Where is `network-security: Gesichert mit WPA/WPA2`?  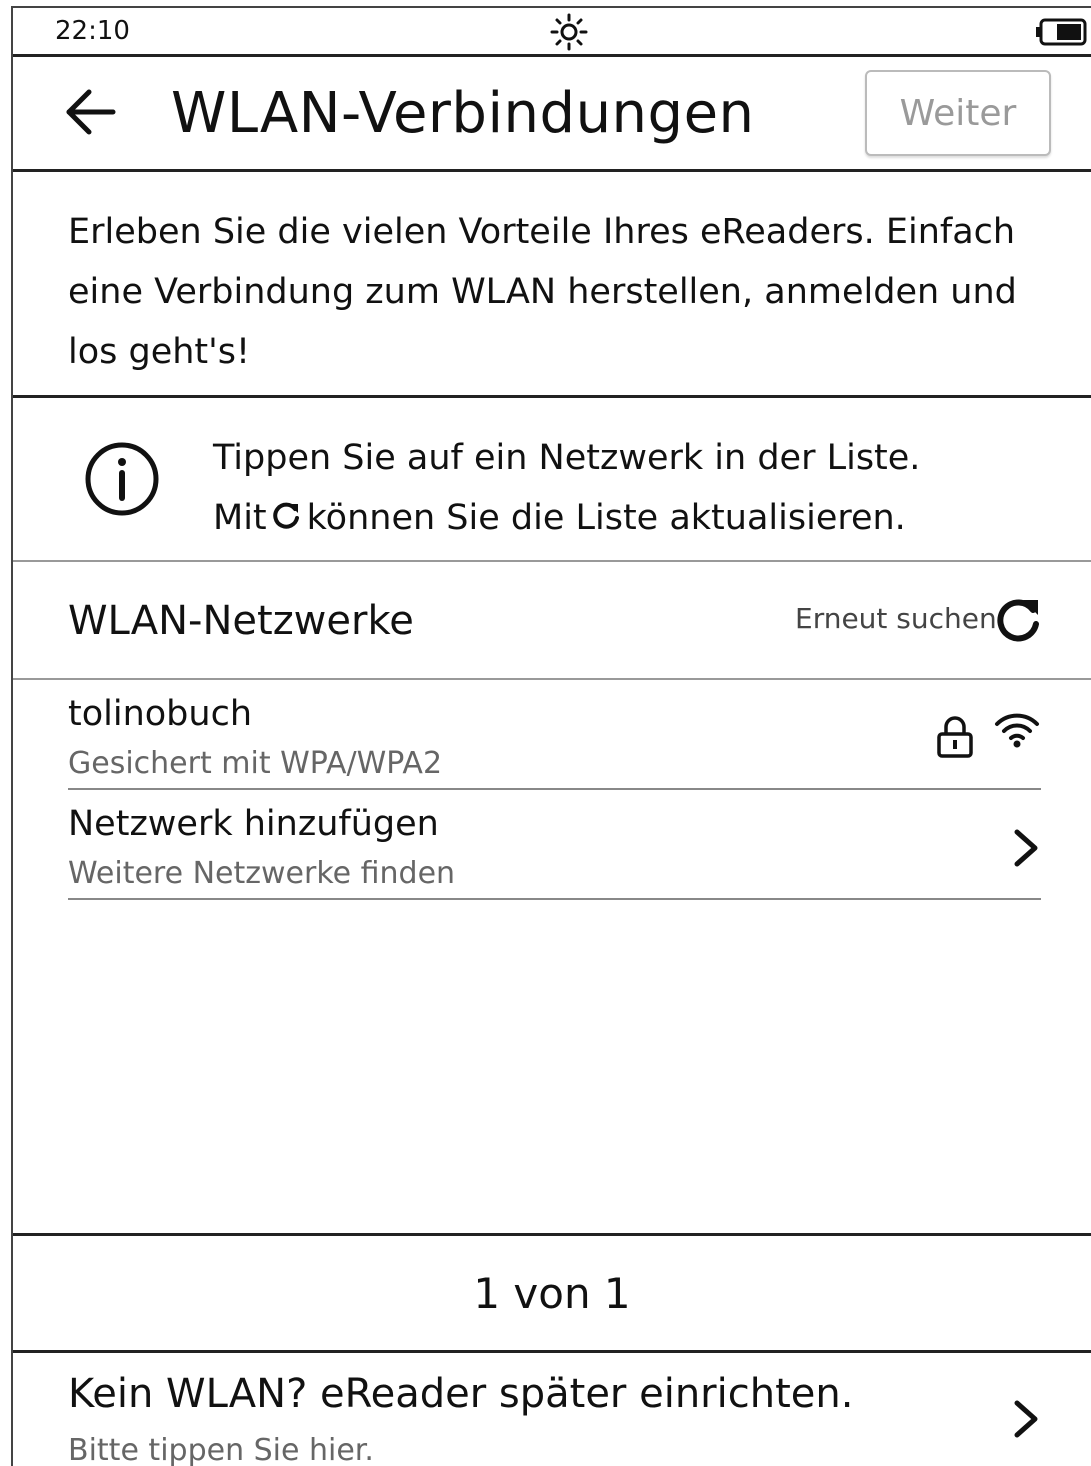 network-security: Gesichert mit WPA/WPA2 is located at coordinates (255, 763).